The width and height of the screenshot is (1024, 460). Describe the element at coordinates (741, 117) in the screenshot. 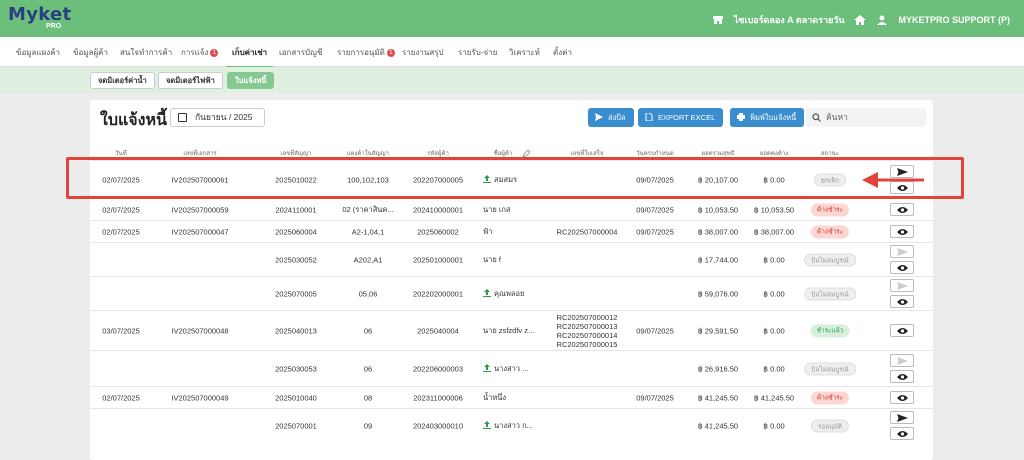

I see `print-icon` at that location.